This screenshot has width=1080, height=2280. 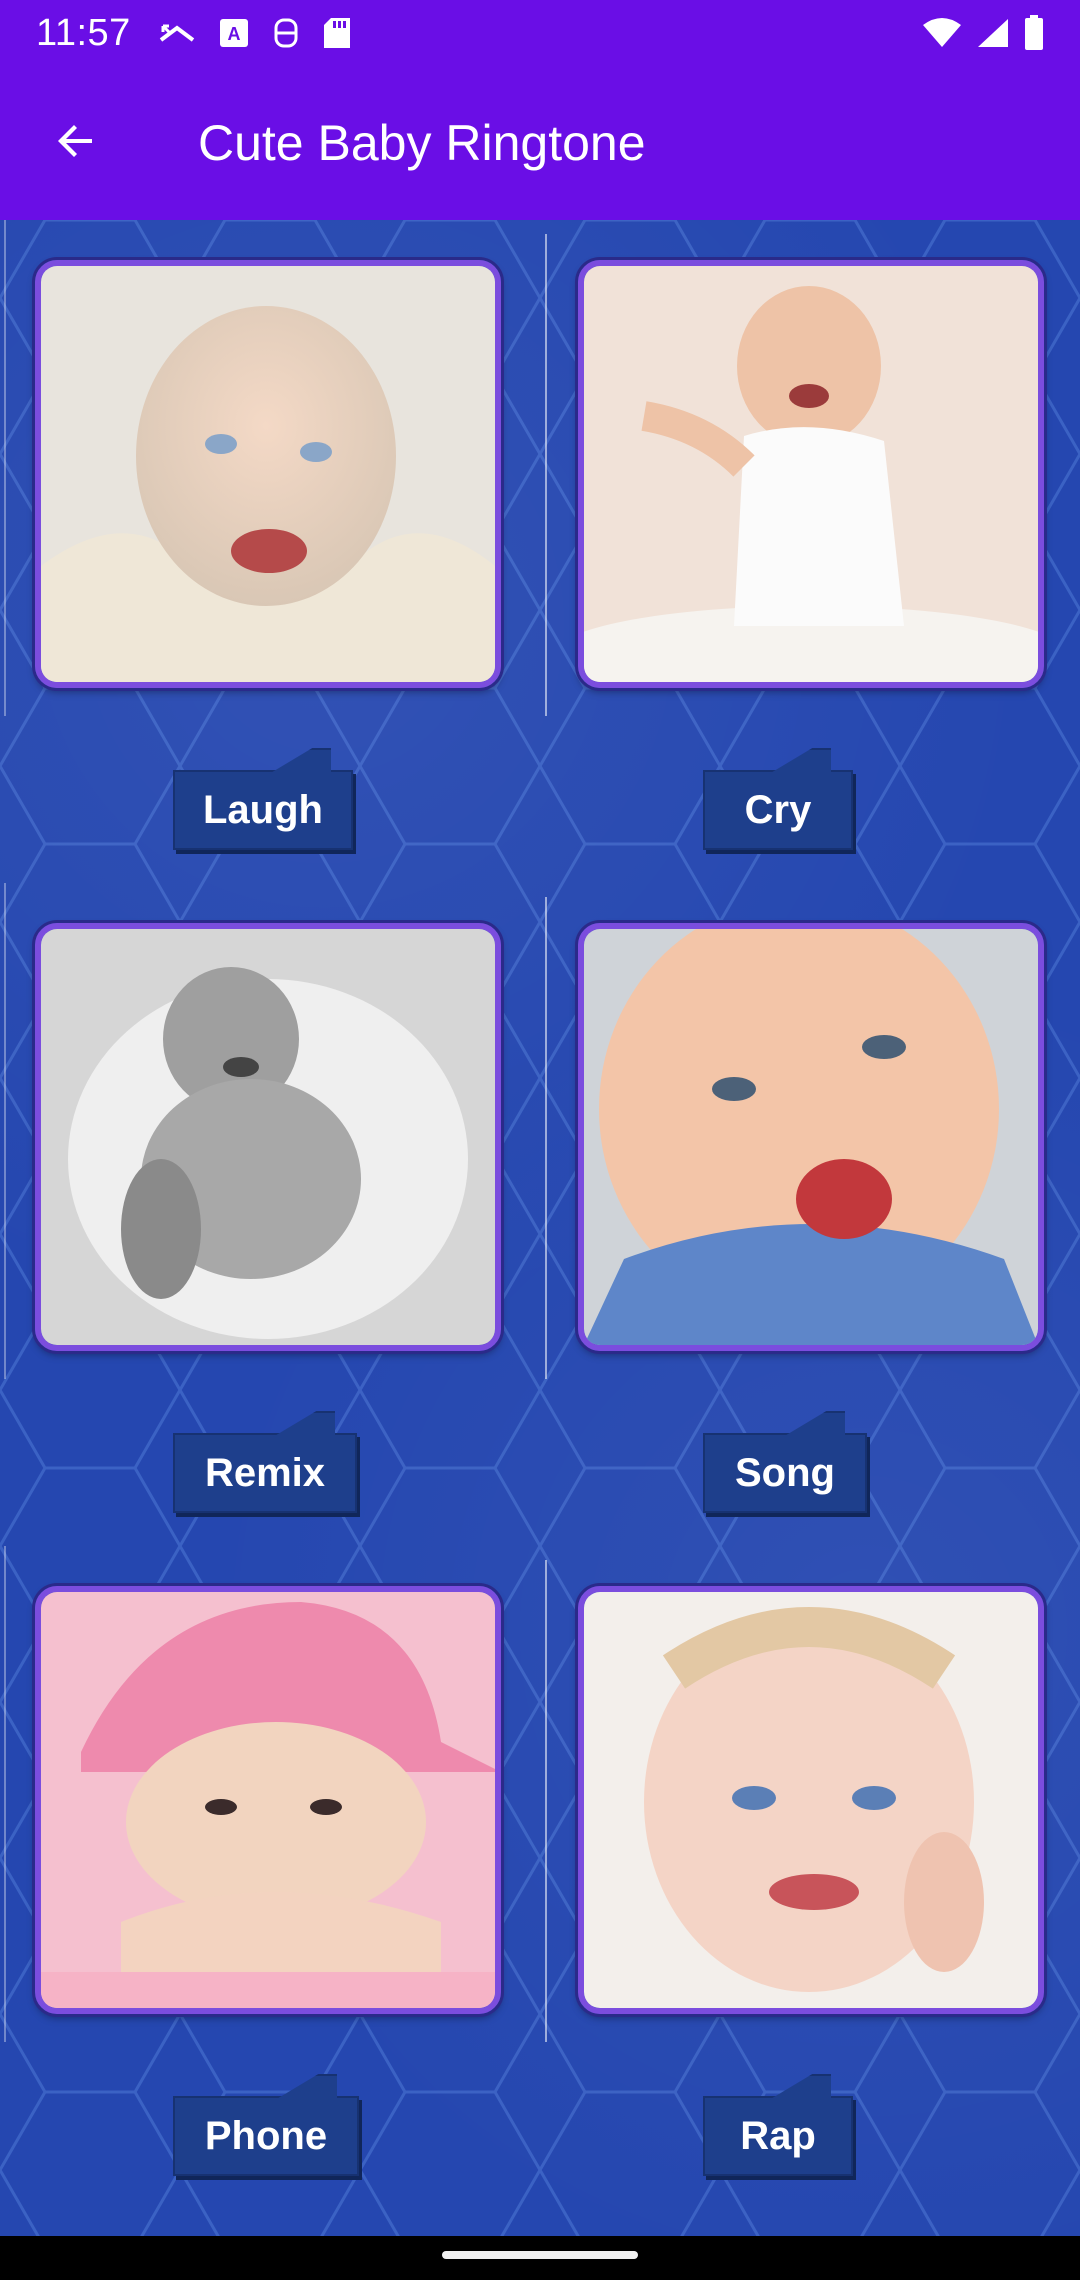 I want to click on cry-button: Cry, so click(x=778, y=799).